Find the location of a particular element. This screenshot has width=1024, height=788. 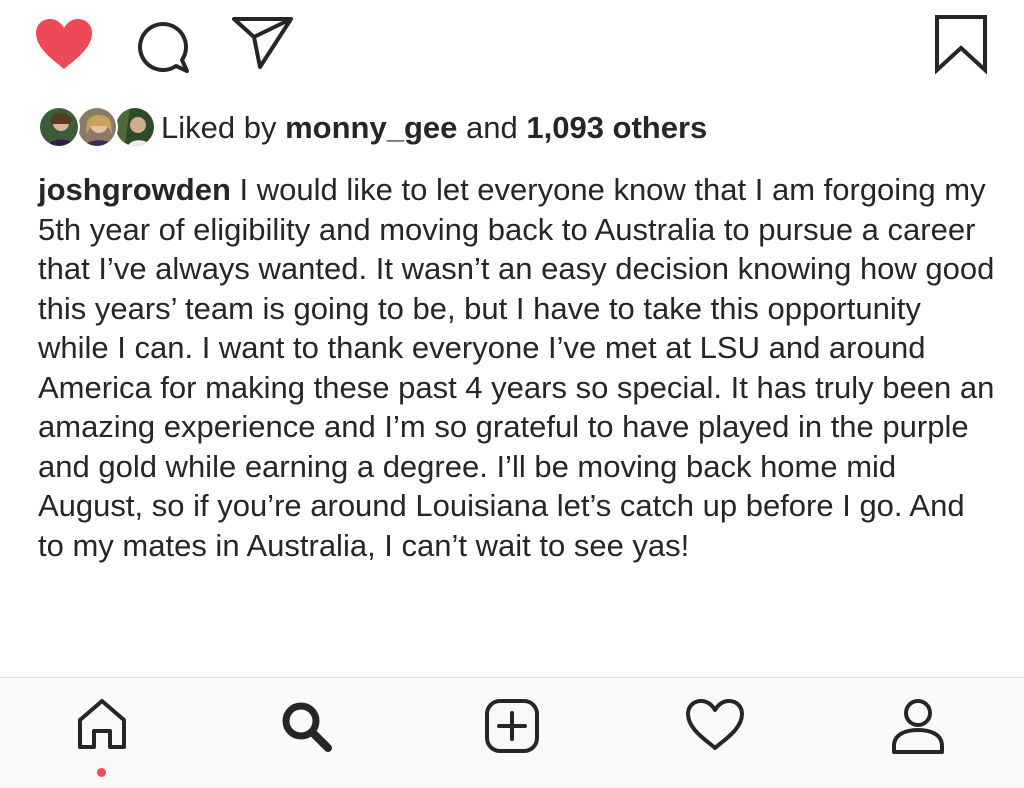

tab-profile is located at coordinates (918, 736).